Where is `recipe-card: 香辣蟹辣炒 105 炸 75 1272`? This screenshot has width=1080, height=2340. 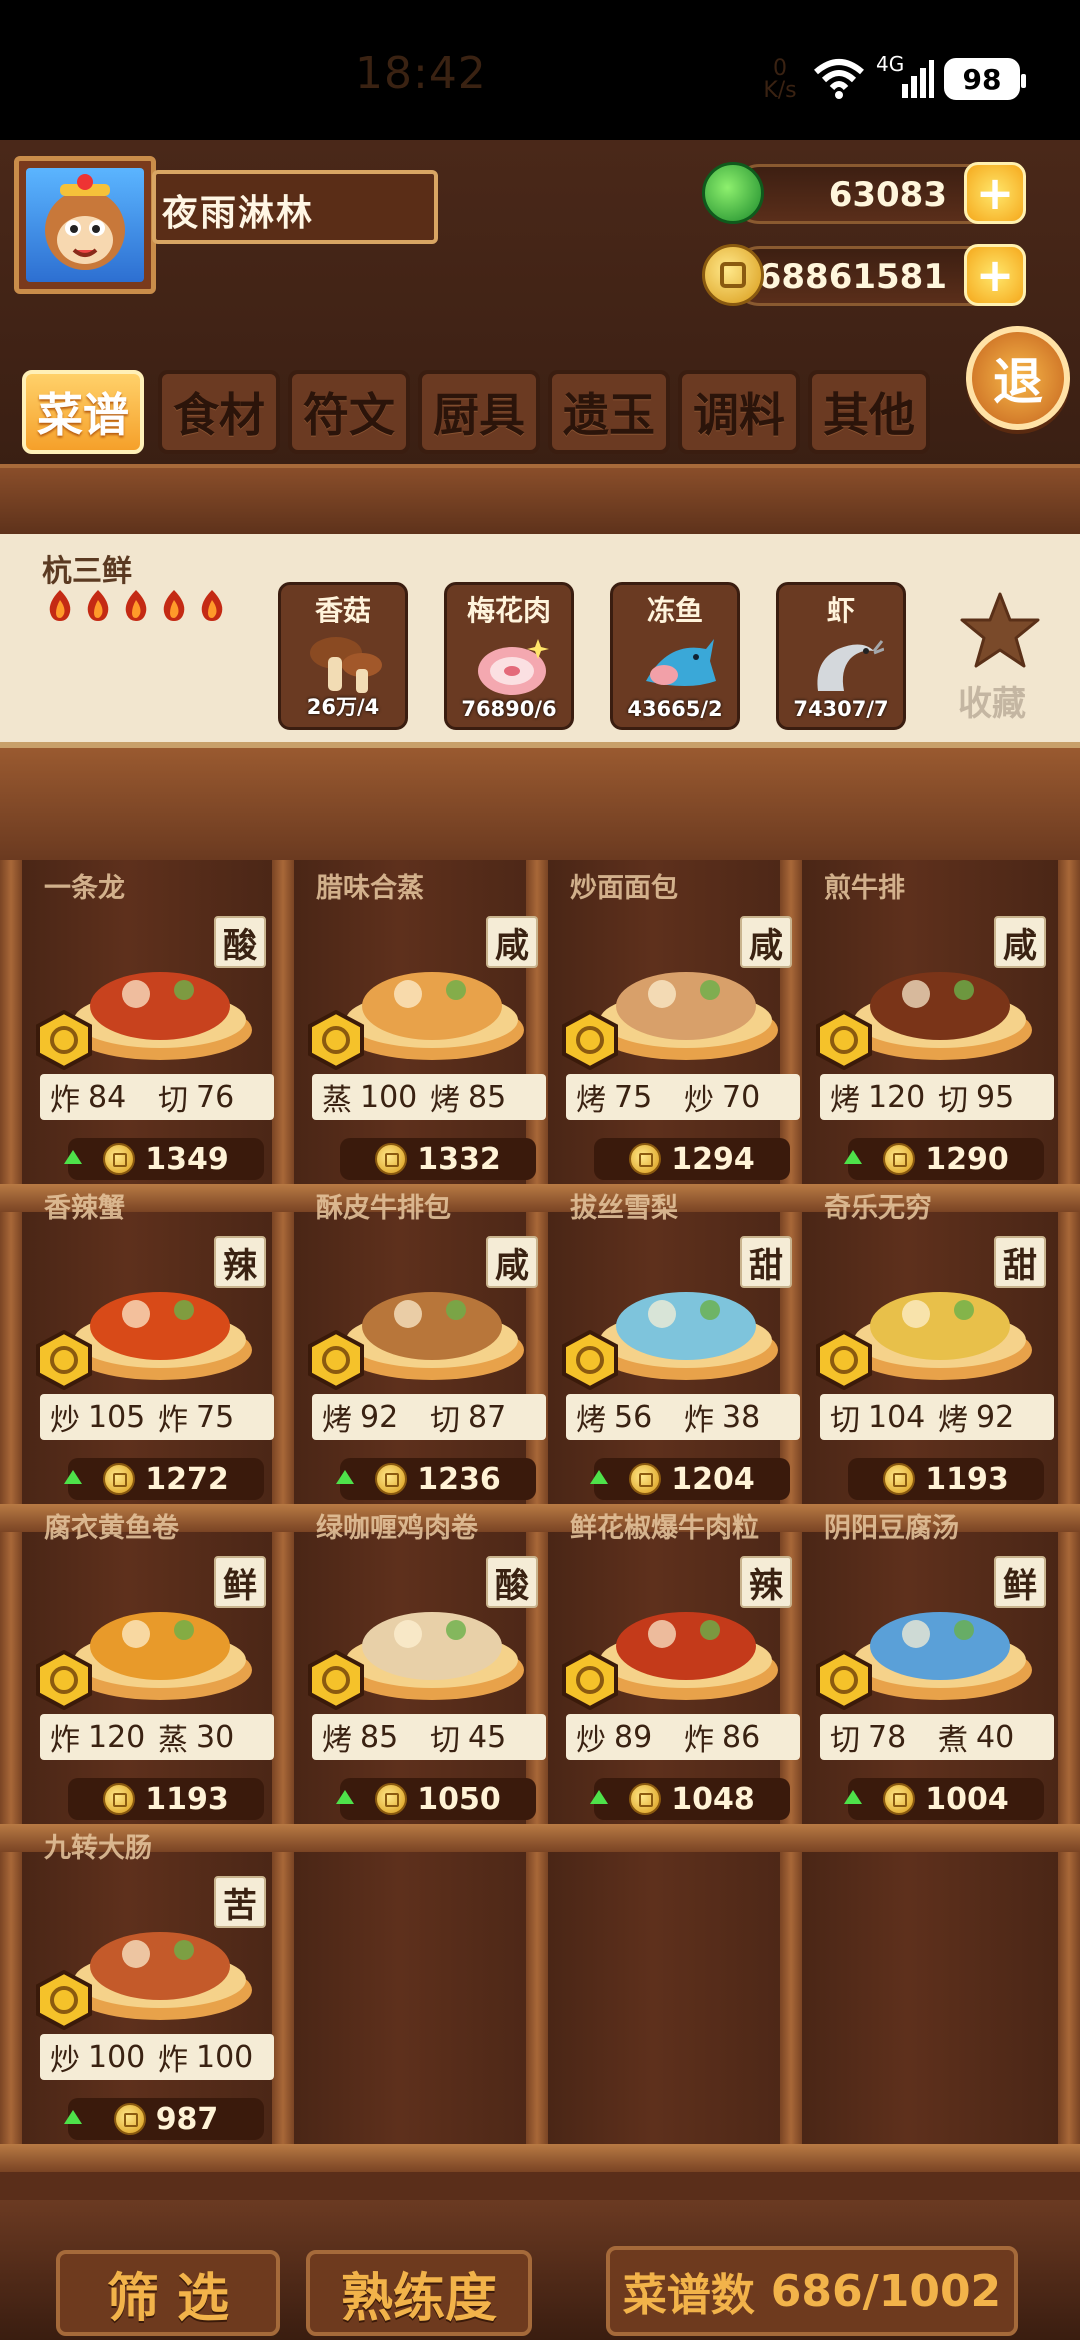
recipe-card: 香辣蟹辣炒 105 炸 75 1272 is located at coordinates (151, 1348).